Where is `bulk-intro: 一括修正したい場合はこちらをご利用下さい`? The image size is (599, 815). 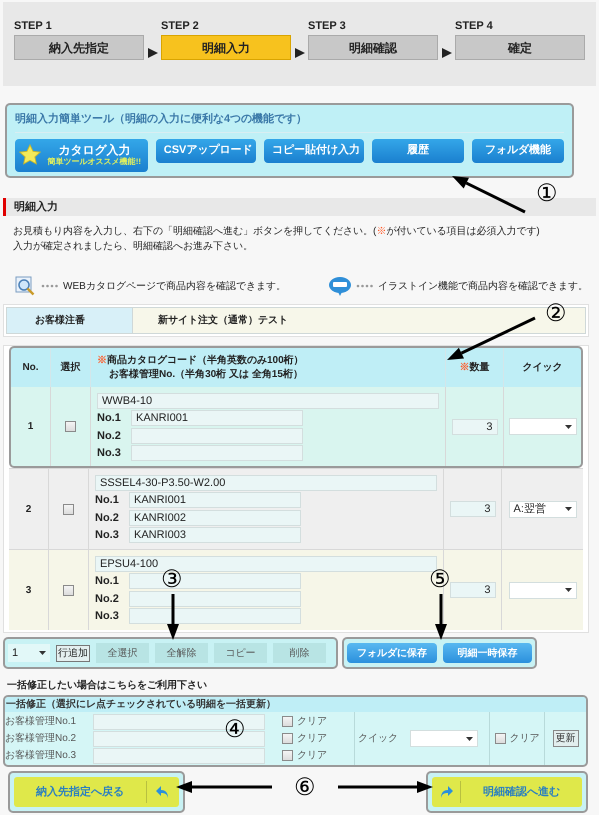
bulk-intro: 一括修正したい場合はこちらをご利用下さい is located at coordinates (107, 685).